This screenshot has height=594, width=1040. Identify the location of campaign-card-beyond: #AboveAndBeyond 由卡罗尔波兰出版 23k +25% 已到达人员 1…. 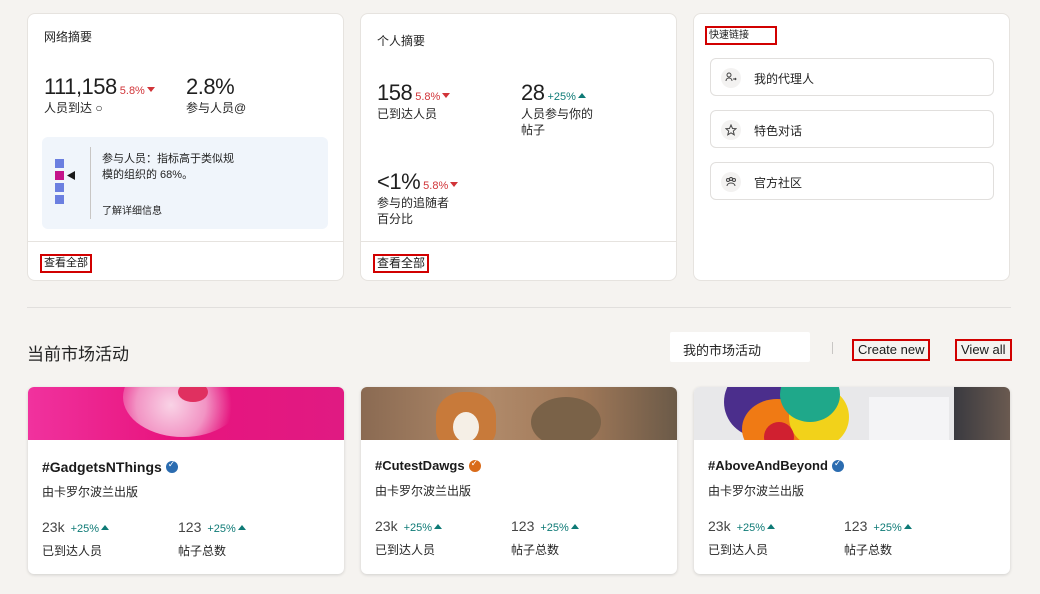
(852, 480).